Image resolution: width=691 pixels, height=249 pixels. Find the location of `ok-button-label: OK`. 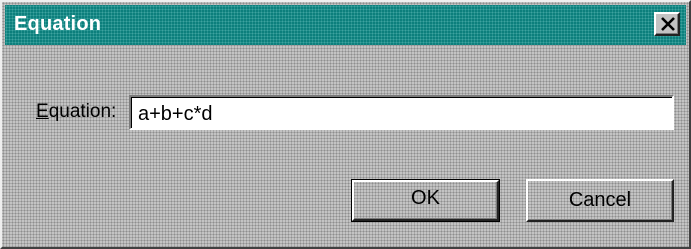

ok-button-label: OK is located at coordinates (425, 198).